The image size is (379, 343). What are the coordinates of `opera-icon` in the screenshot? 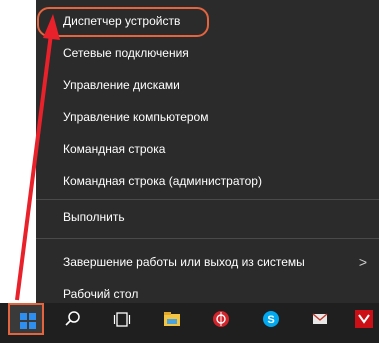 It's located at (364, 319).